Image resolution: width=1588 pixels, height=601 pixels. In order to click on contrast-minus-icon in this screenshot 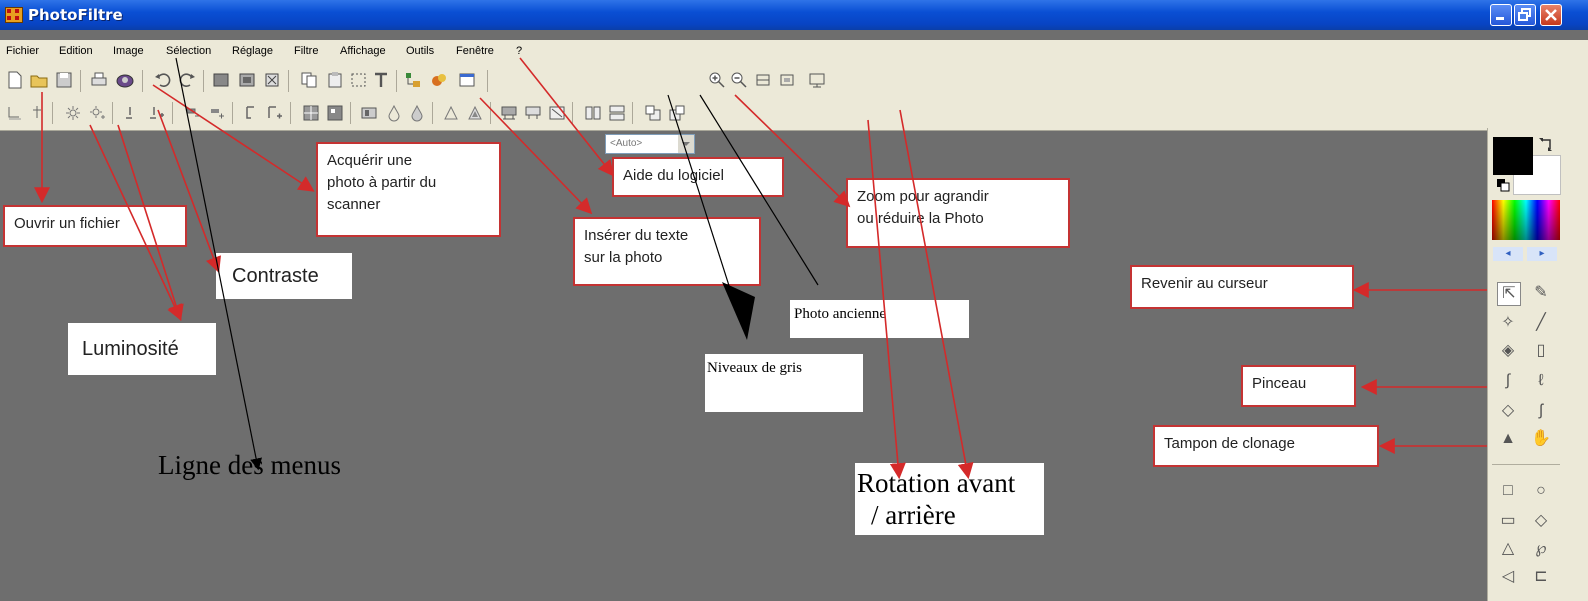, I will do `click(133, 113)`.